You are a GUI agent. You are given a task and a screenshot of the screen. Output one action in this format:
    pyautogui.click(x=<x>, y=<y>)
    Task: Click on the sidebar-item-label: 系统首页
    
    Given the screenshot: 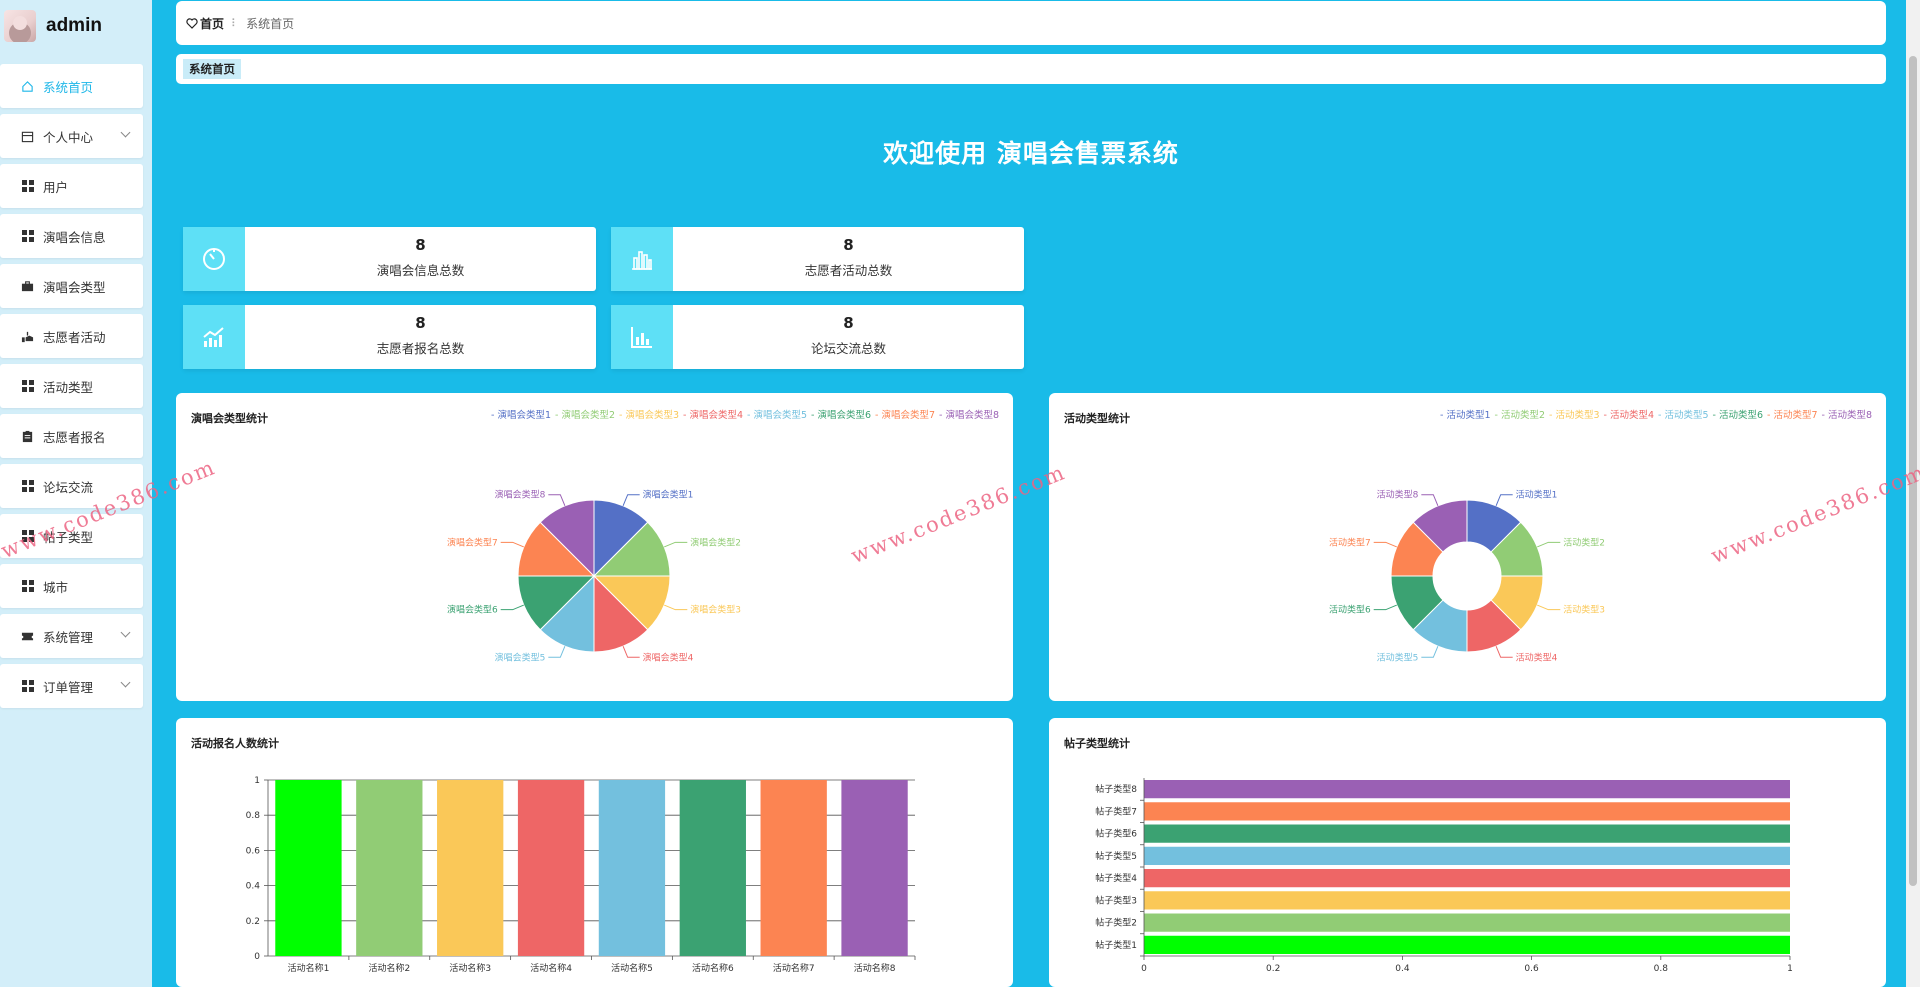 What is the action you would take?
    pyautogui.click(x=68, y=87)
    